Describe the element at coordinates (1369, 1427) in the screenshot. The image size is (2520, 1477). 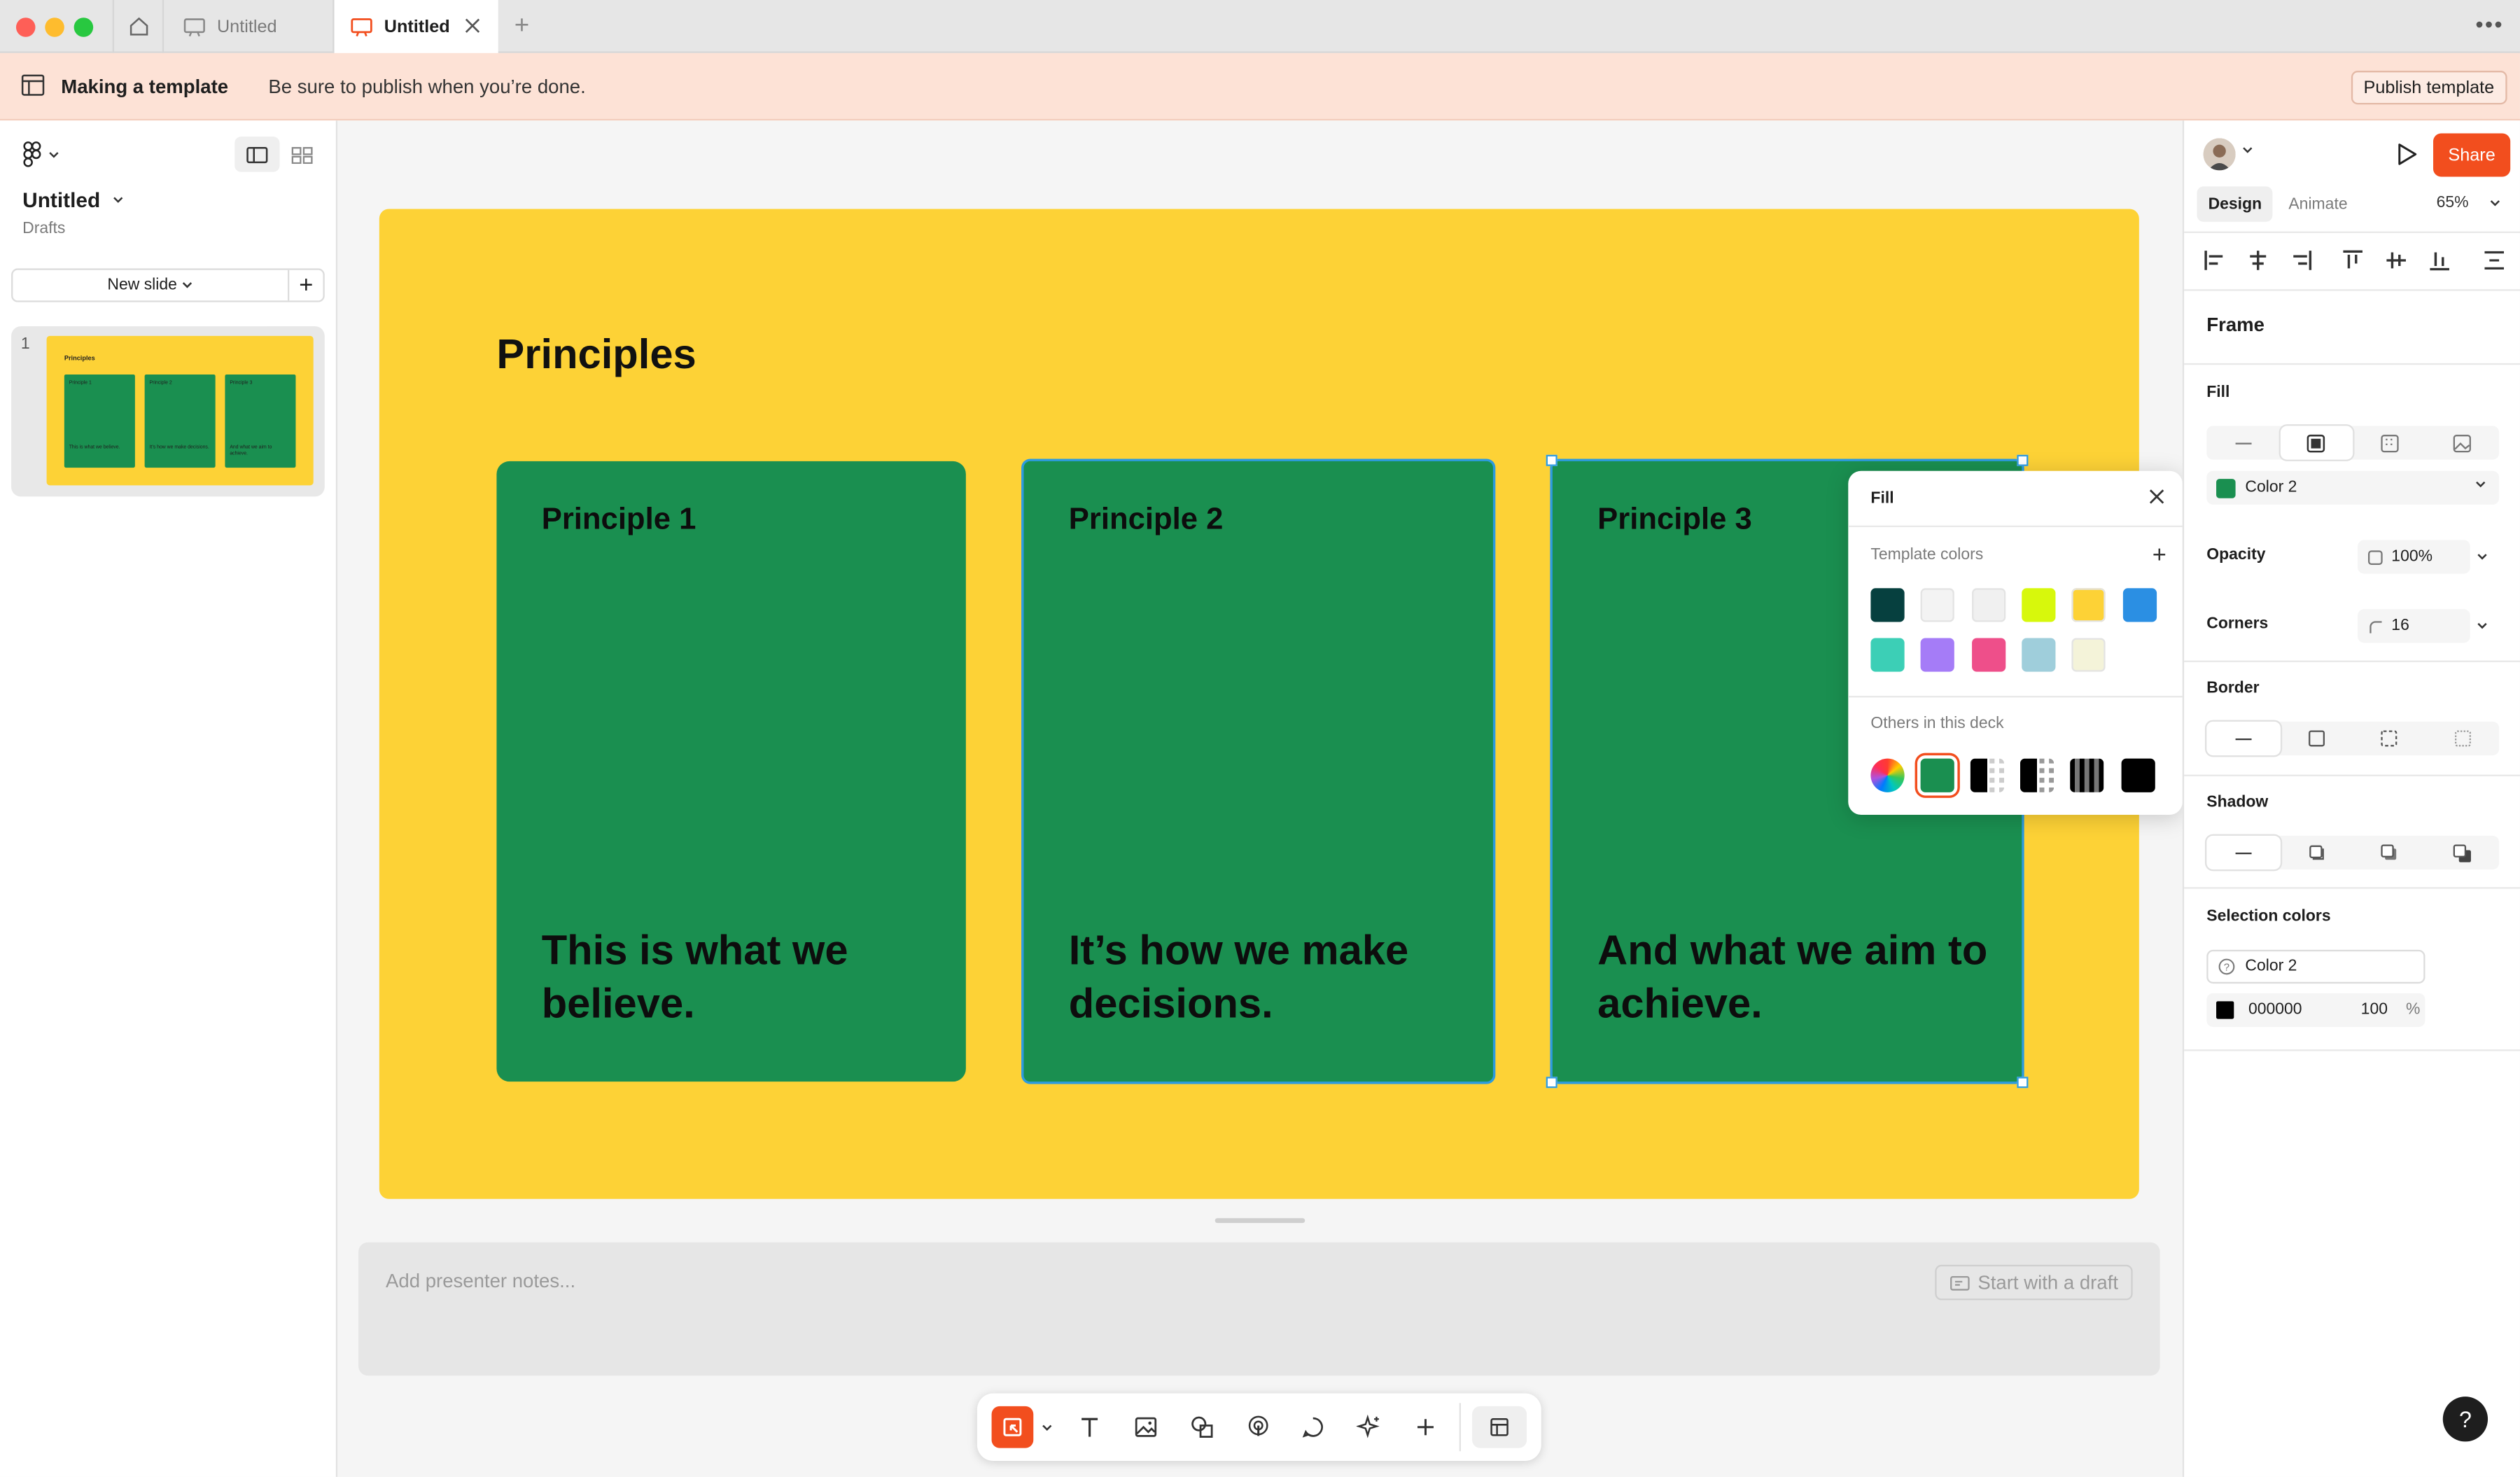
I see `ai-tool-button` at that location.